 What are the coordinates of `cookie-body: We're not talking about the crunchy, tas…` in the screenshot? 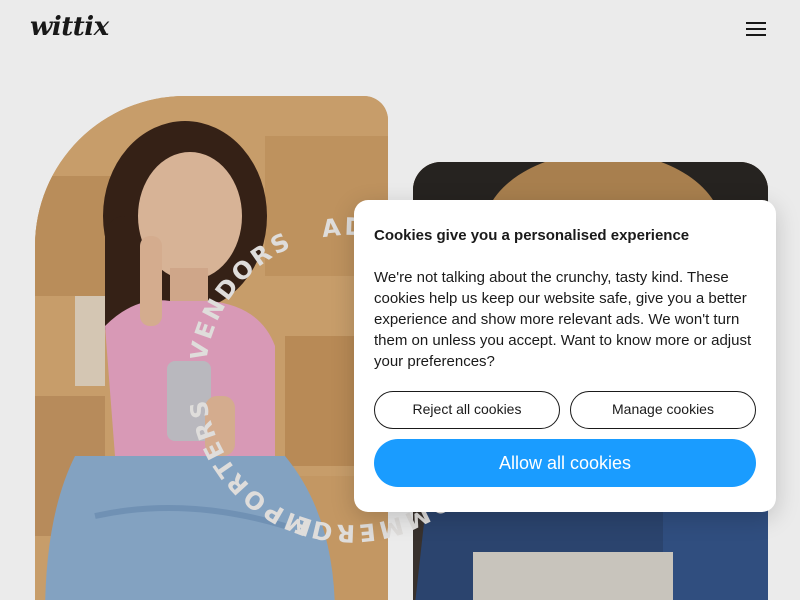 It's located at (563, 319).